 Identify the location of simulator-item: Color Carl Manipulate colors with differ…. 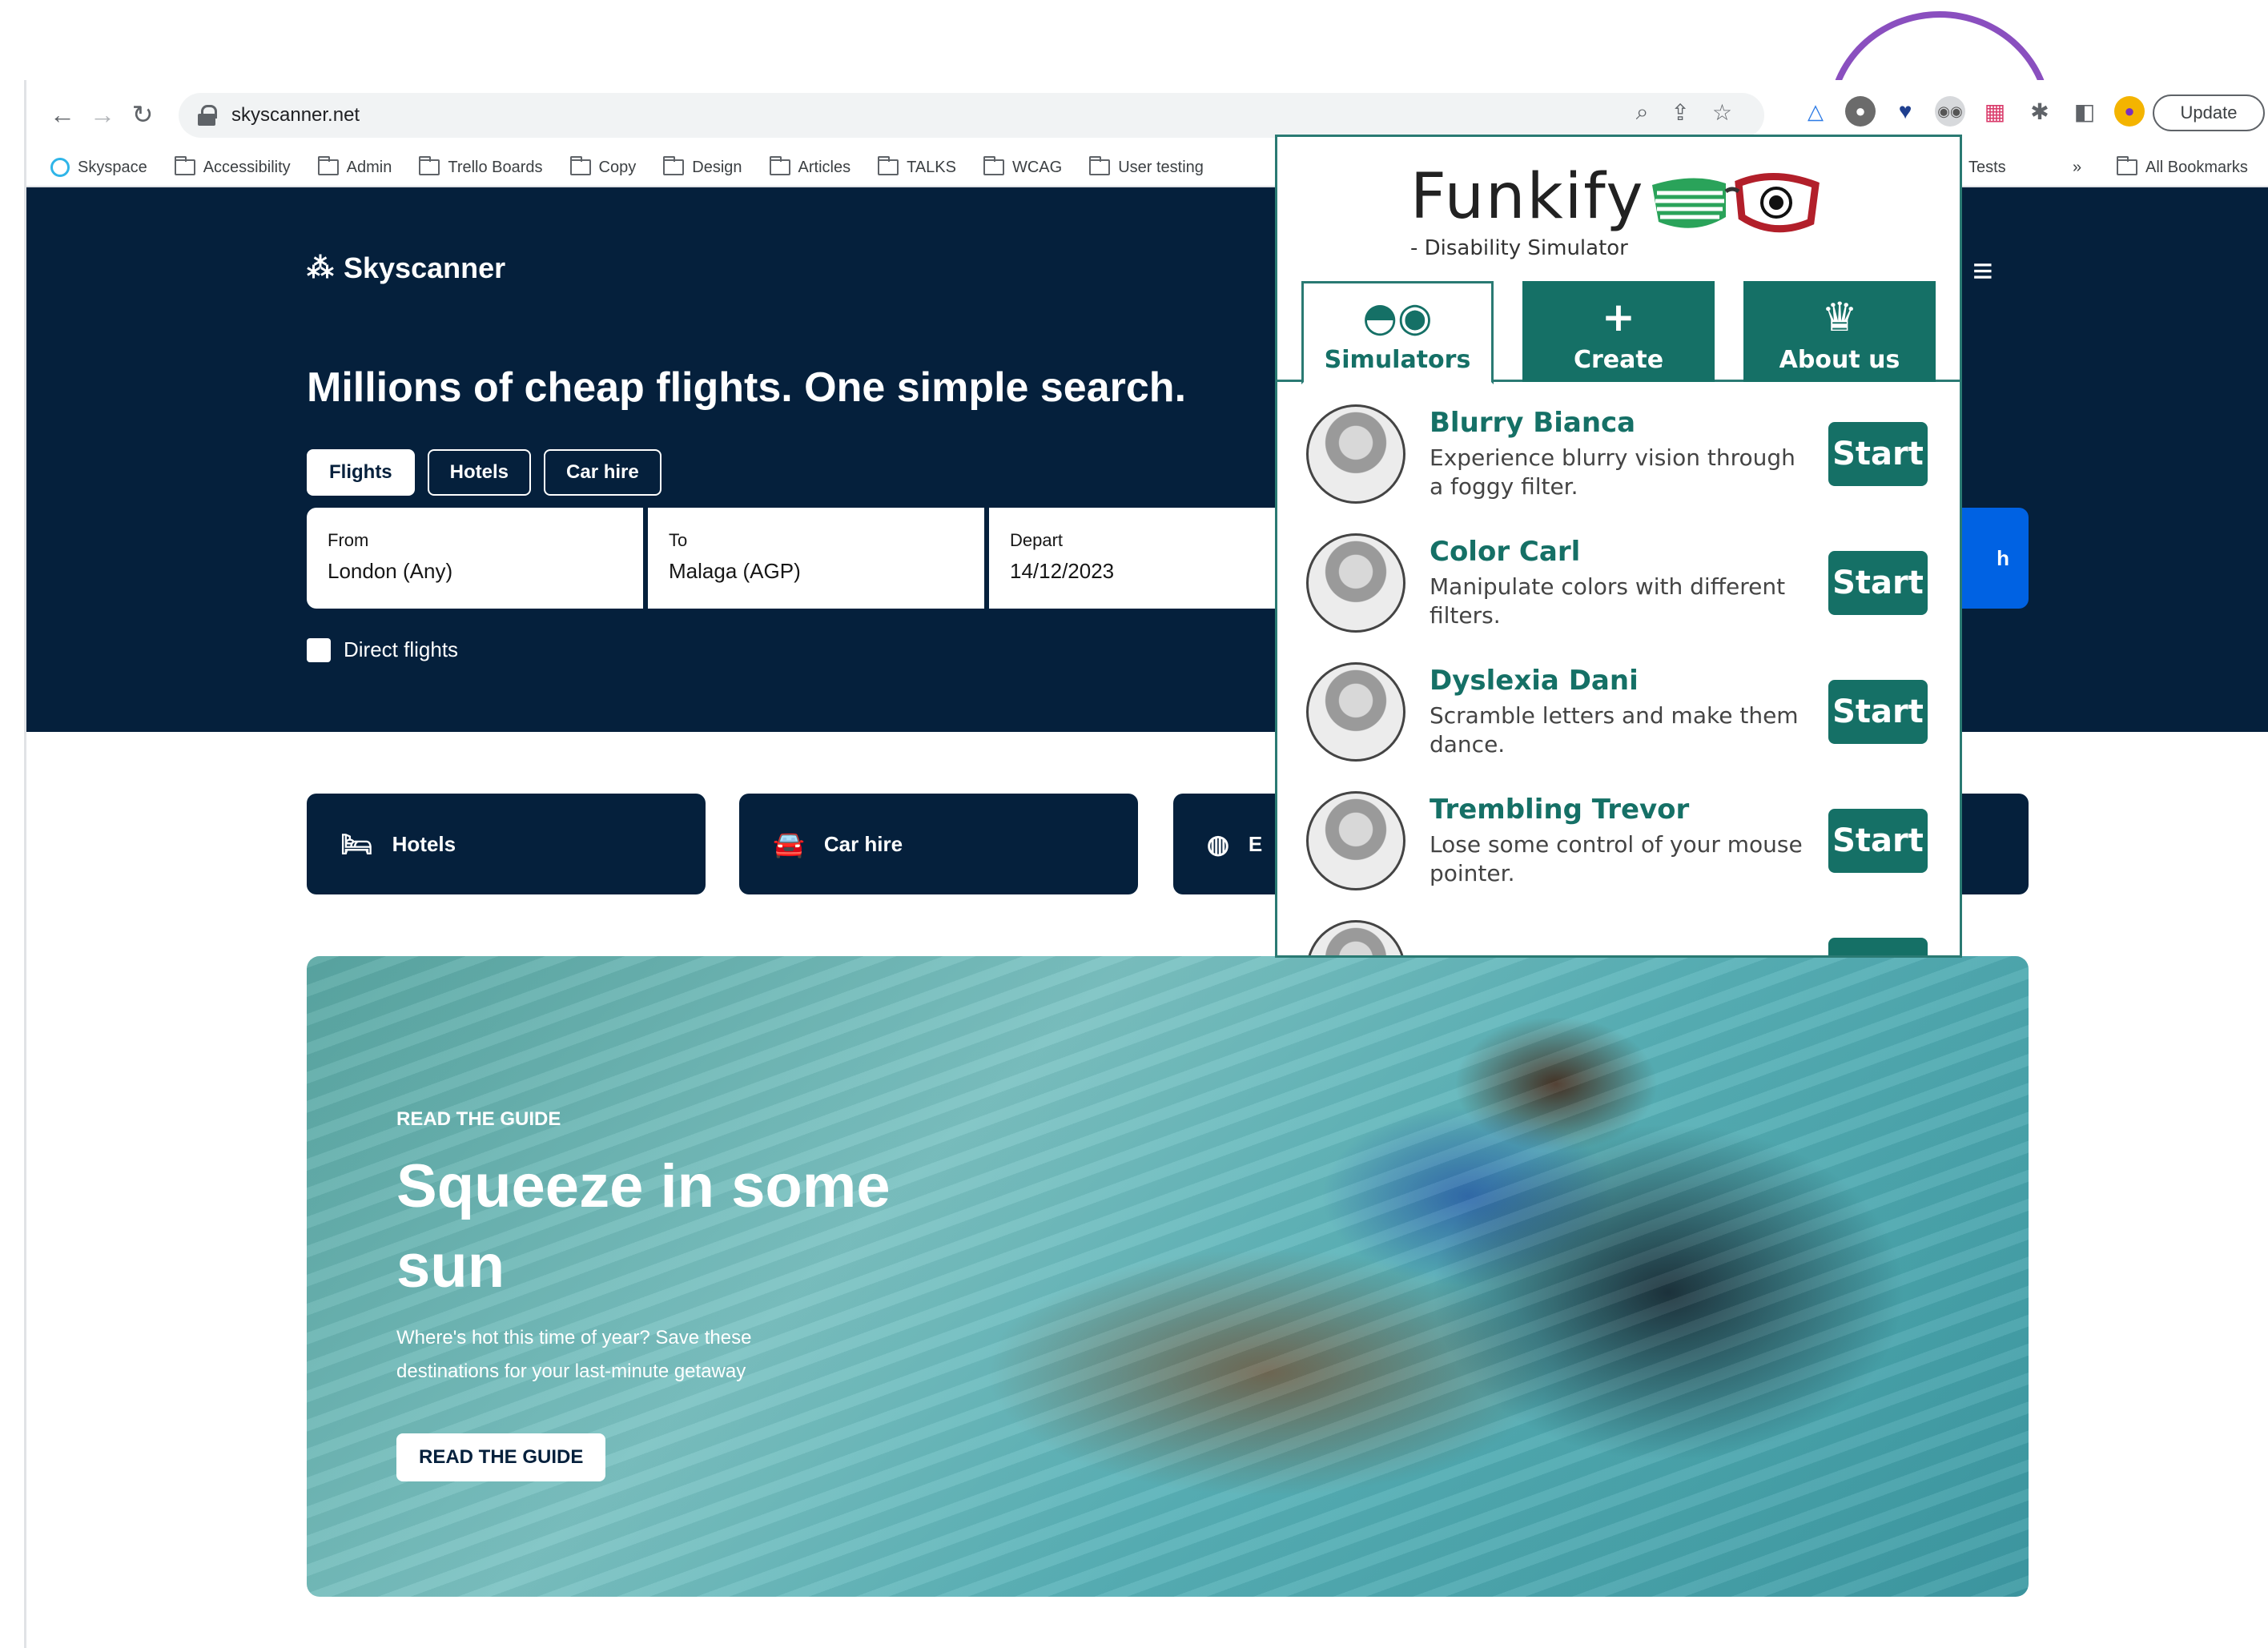
(1618, 583).